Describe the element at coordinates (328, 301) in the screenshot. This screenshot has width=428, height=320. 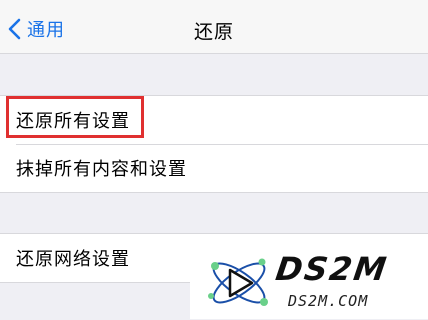
I see `watermark-url-text: DS2M.COM` at that location.